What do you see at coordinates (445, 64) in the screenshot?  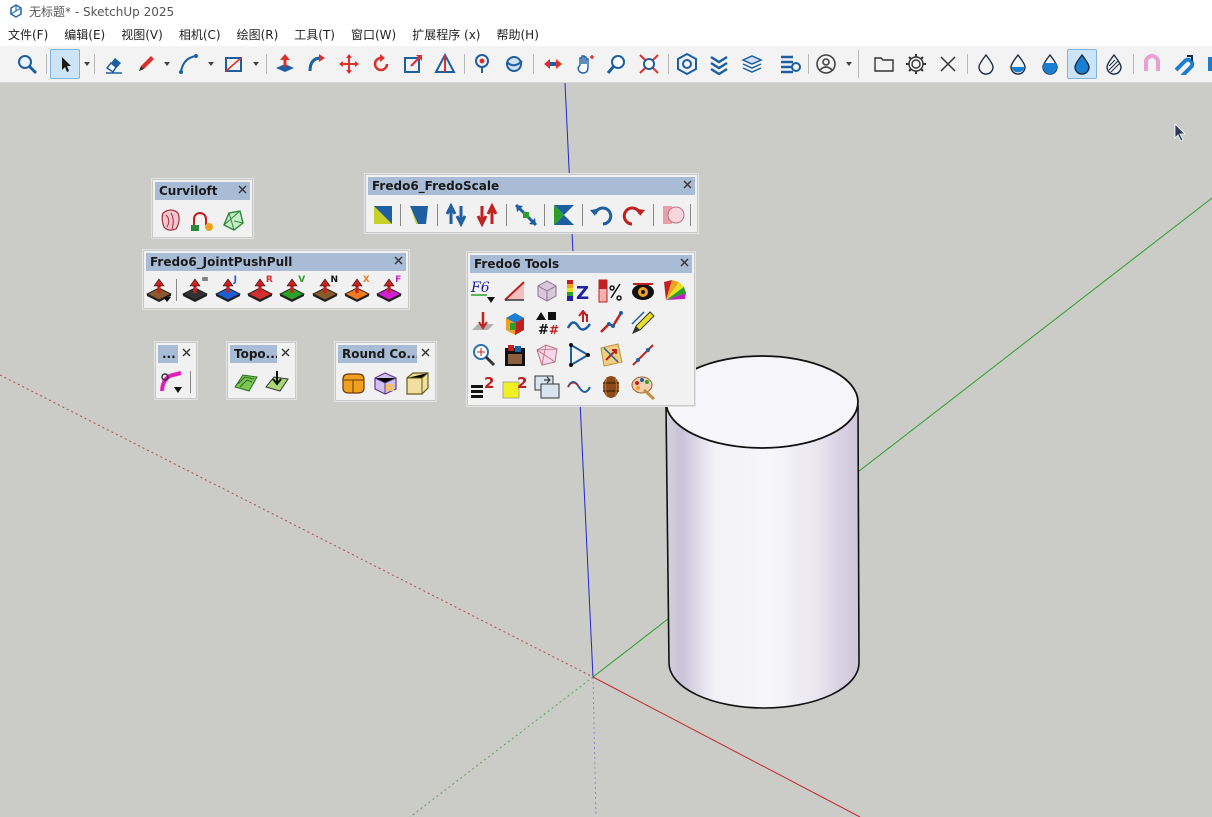 I see `section-plane-icon` at bounding box center [445, 64].